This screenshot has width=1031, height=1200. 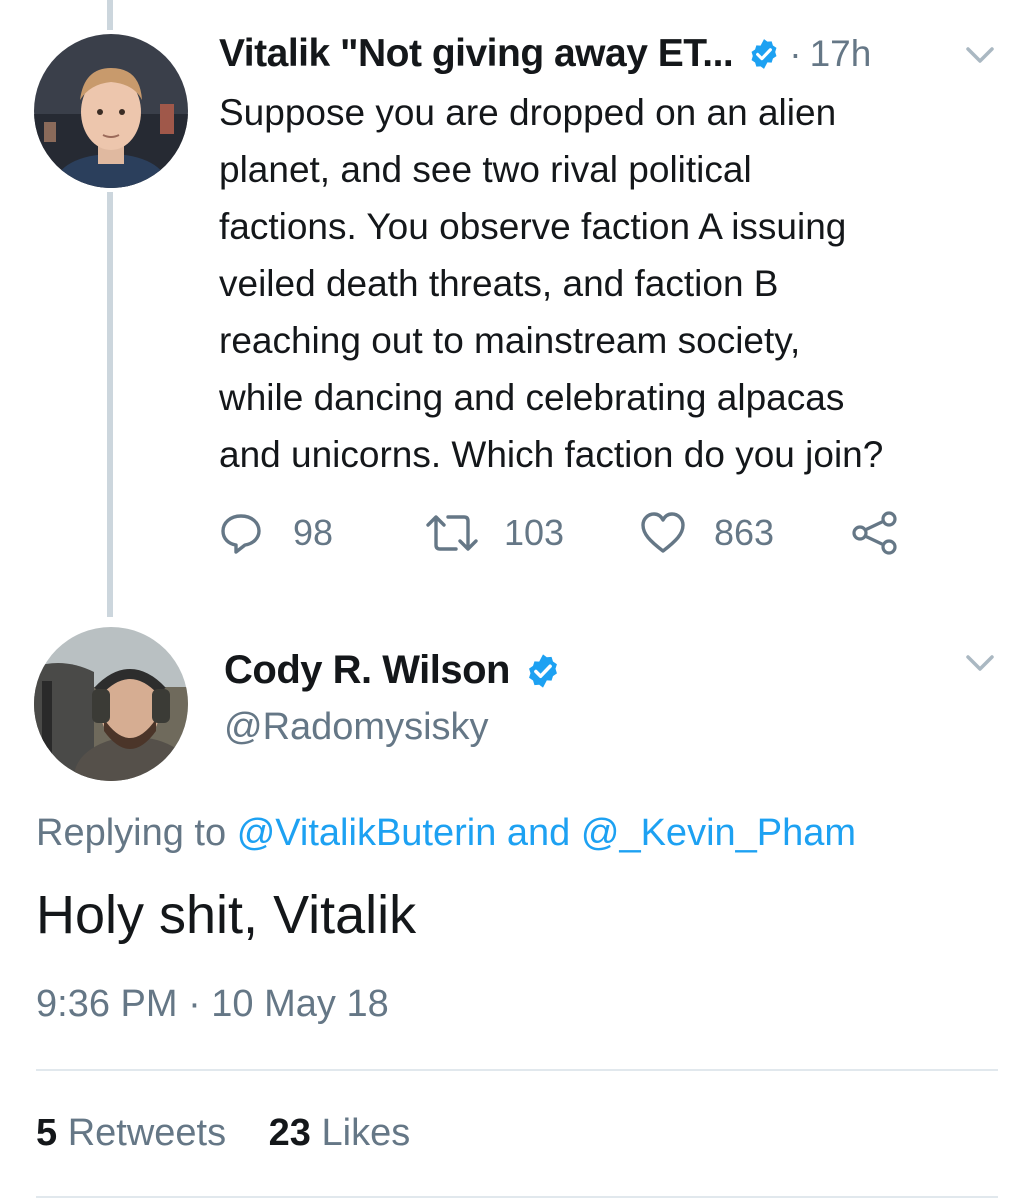 What do you see at coordinates (707, 533) in the screenshot?
I see `like-button: 863` at bounding box center [707, 533].